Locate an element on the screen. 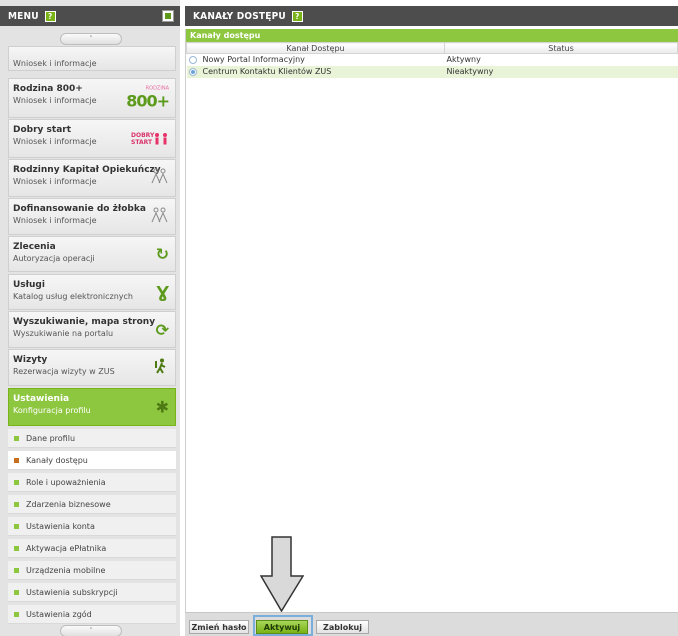 The height and width of the screenshot is (636, 678). table-row: Centrum Kontaktu Klientów ZUS Nieaktywny is located at coordinates (432, 71).